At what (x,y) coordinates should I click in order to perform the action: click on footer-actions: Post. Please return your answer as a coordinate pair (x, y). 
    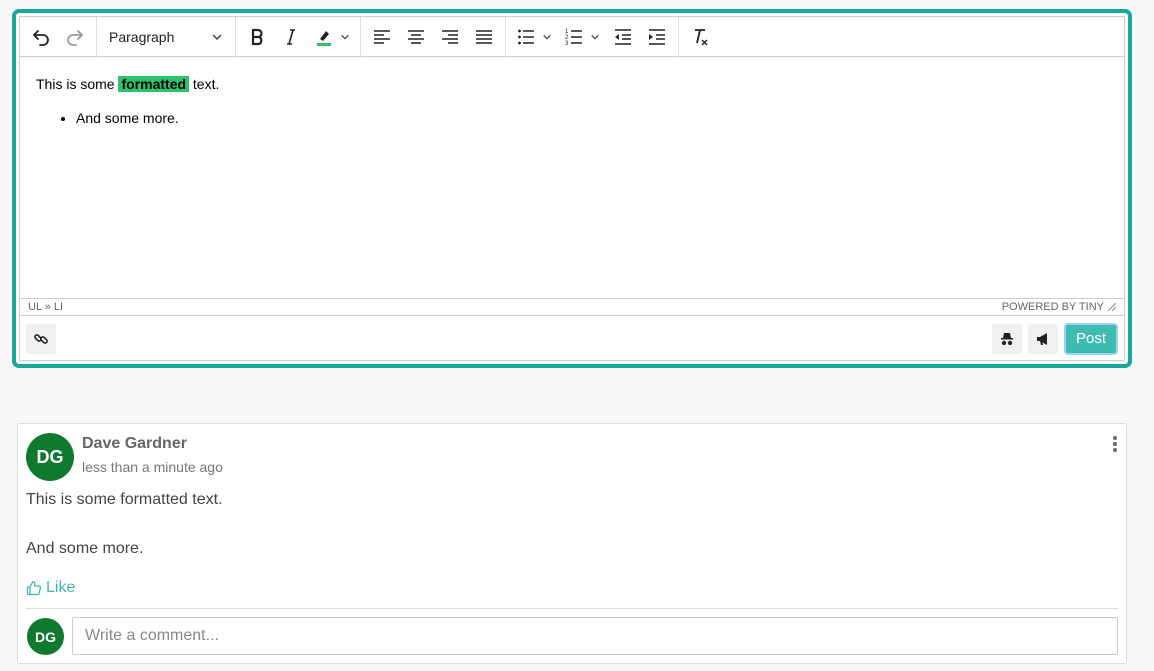
    Looking at the image, I should click on (1054, 338).